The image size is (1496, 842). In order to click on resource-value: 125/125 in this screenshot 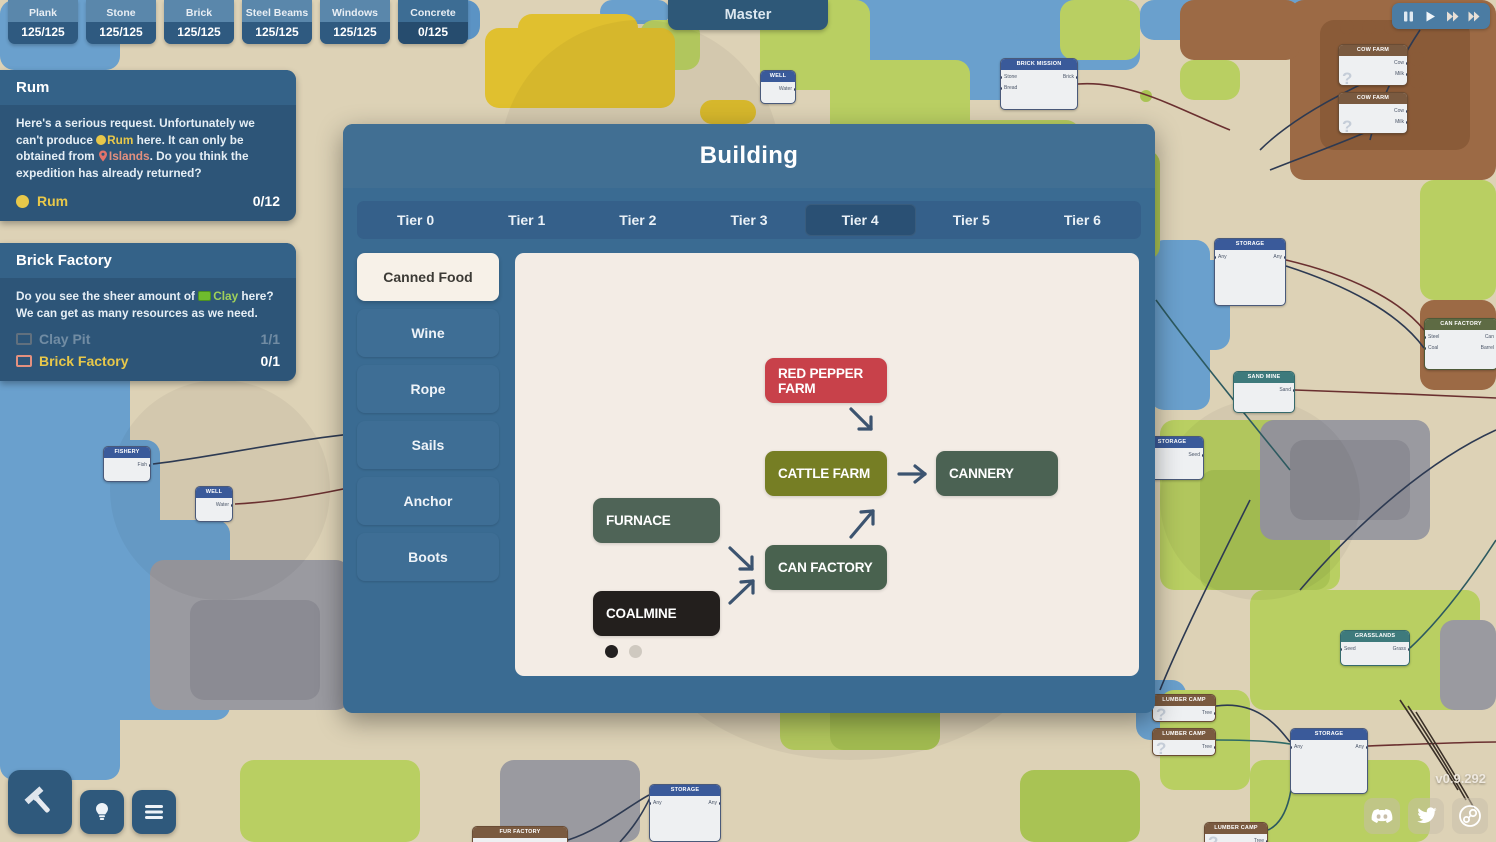, I will do `click(43, 33)`.